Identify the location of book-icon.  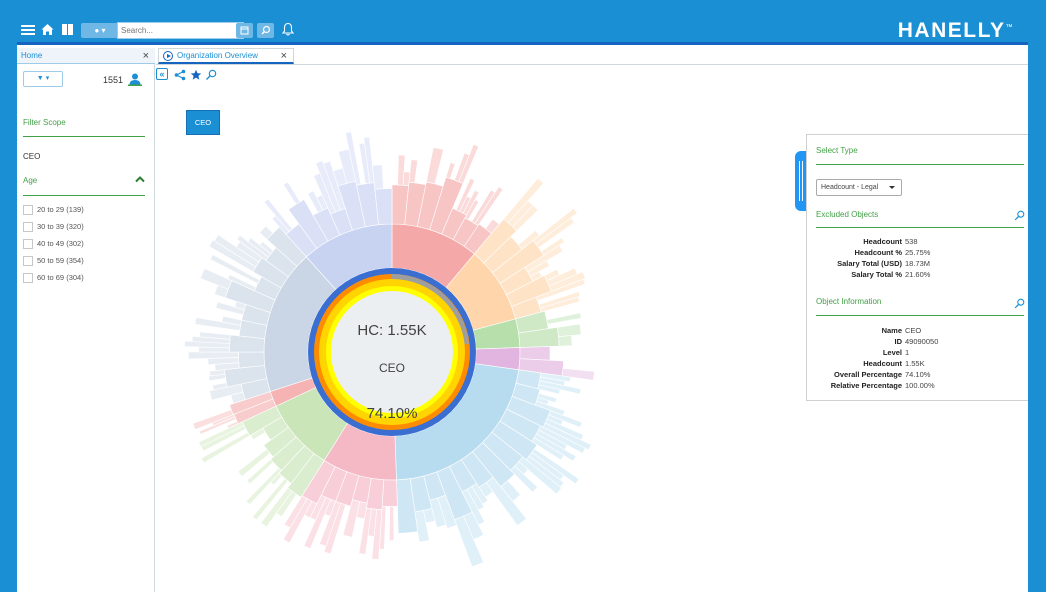
(67, 31).